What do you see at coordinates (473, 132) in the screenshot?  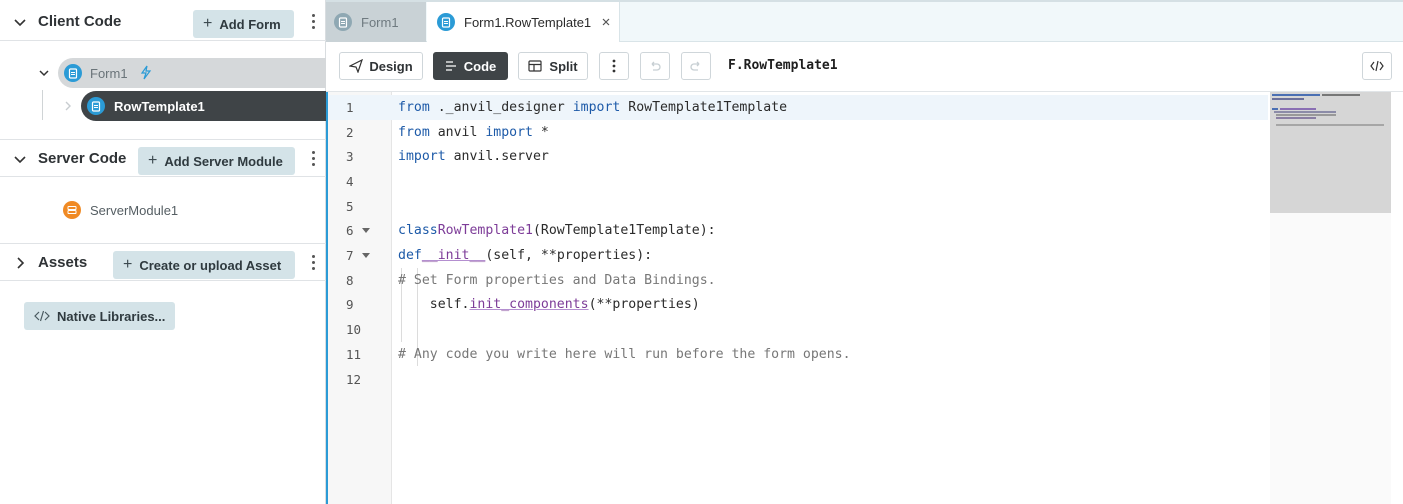 I see `code-line: from anvil import *` at bounding box center [473, 132].